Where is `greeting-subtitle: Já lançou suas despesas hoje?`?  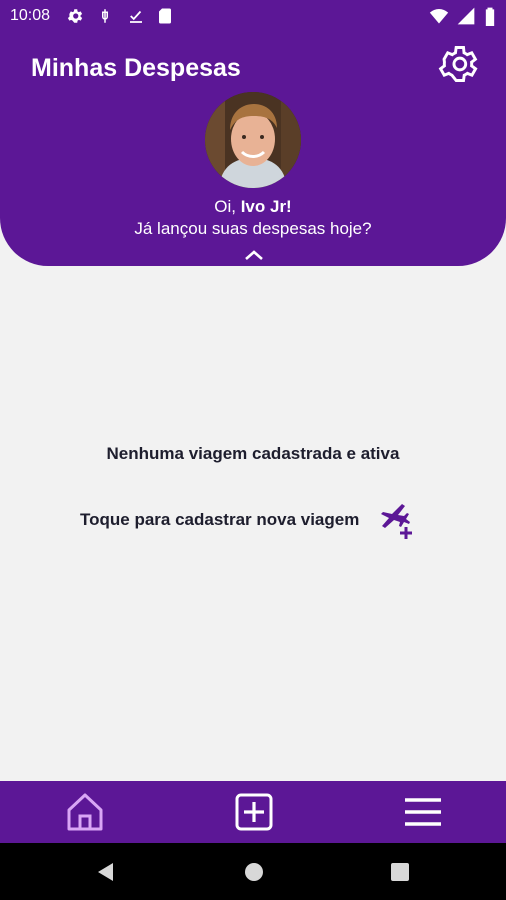 greeting-subtitle: Já lançou suas despesas hoje? is located at coordinates (253, 228).